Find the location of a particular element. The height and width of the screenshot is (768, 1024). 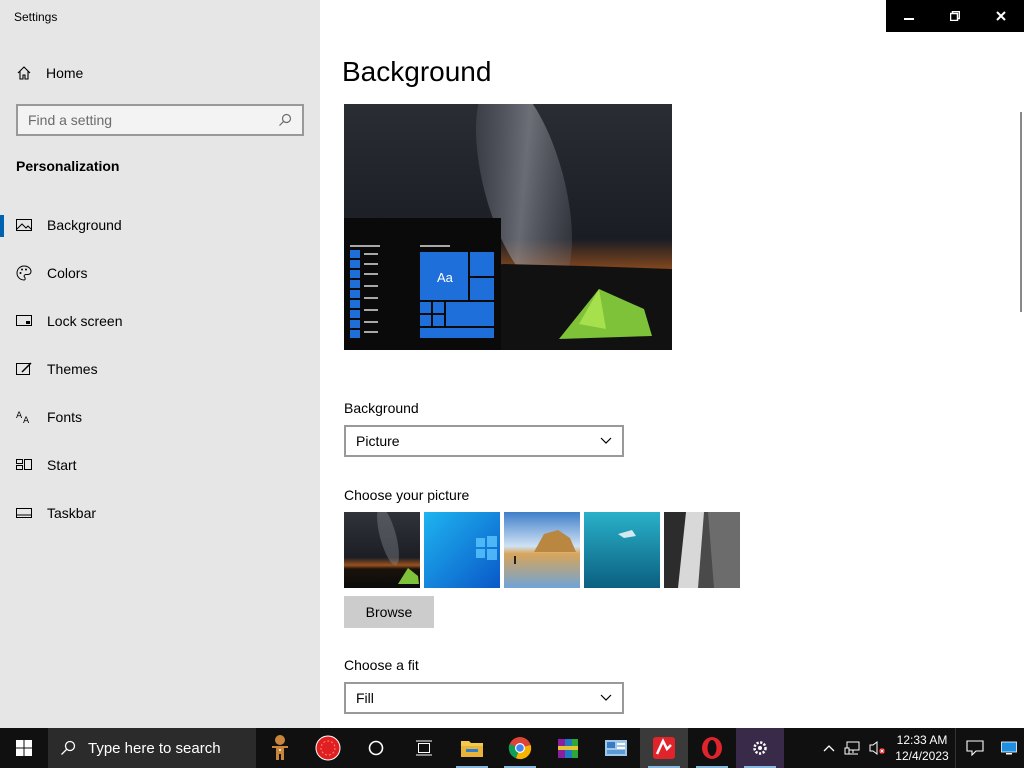

choose-picture-label: Choose your picture is located at coordinates (407, 495).